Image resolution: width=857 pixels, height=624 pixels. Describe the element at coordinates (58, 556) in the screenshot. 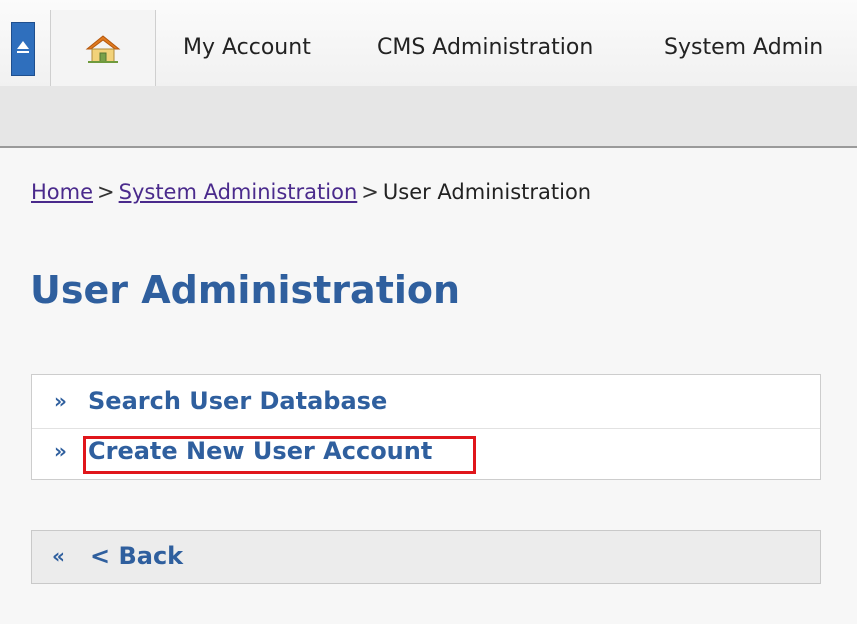

I see `double-chevron-left-icon: «` at that location.